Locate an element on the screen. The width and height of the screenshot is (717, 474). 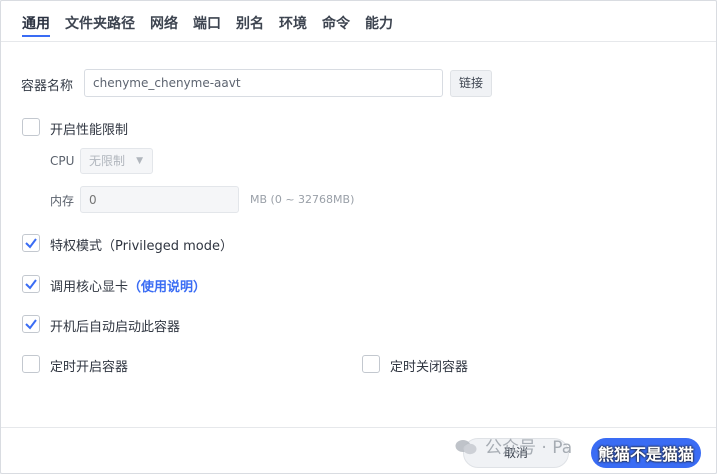
gpu-checkbox is located at coordinates (31, 284).